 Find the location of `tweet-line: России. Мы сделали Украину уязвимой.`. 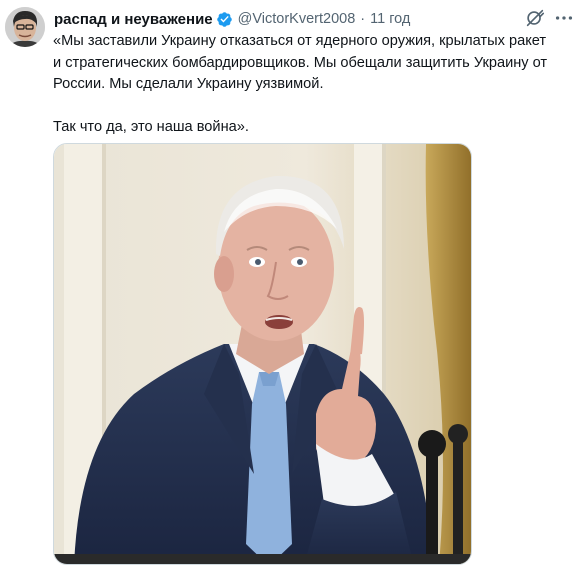

tweet-line: России. Мы сделали Украину уязвимой. is located at coordinates (188, 84).